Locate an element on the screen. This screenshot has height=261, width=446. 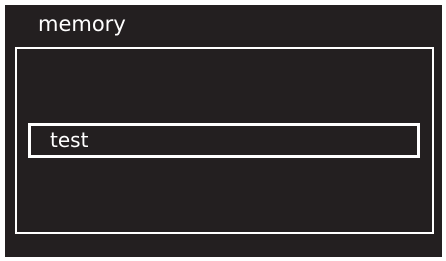
list-item-label: test is located at coordinates (69, 140).